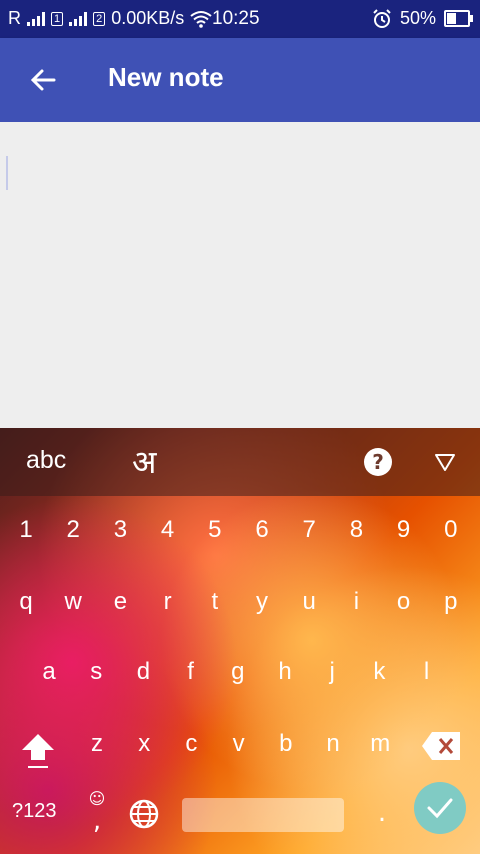 The height and width of the screenshot is (854, 480). Describe the element at coordinates (458, 18) in the screenshot. I see `battery-icon` at that location.